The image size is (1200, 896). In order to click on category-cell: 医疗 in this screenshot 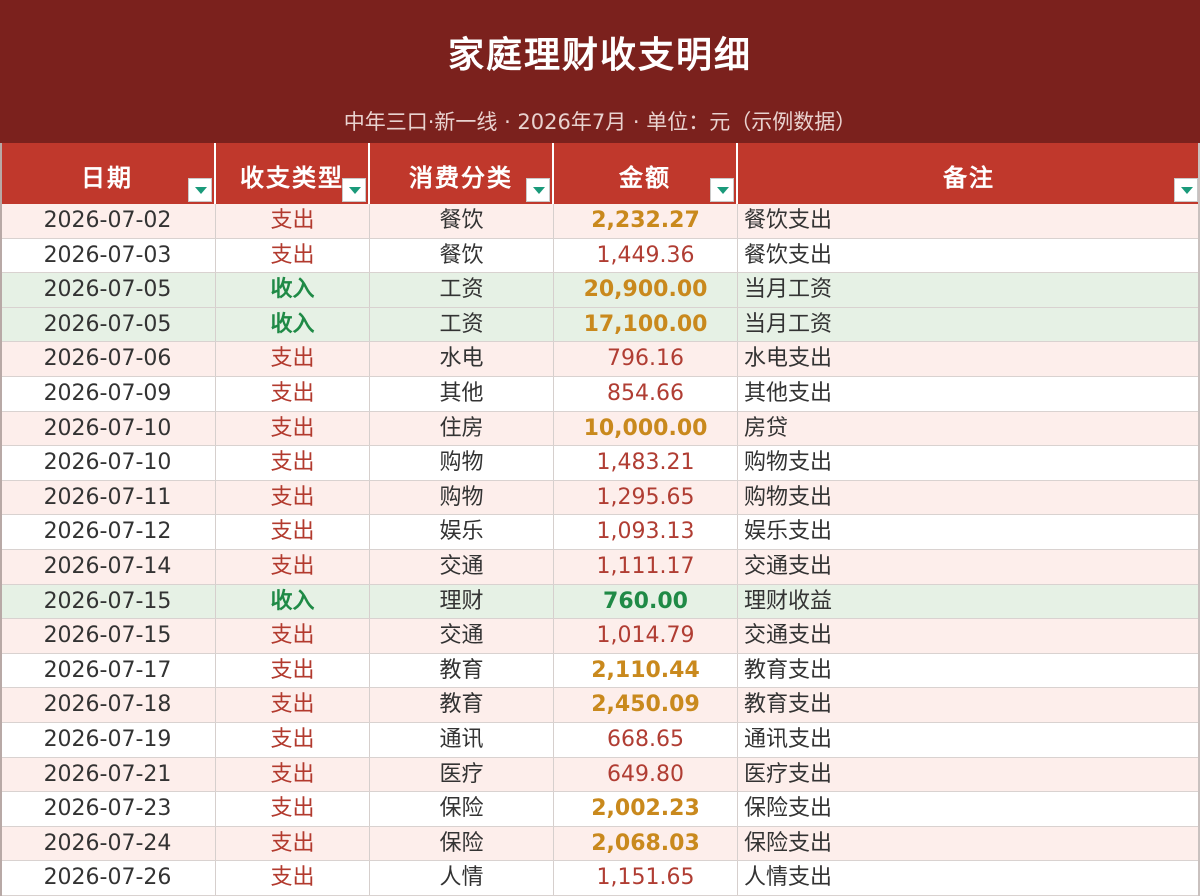, I will do `click(462, 774)`.